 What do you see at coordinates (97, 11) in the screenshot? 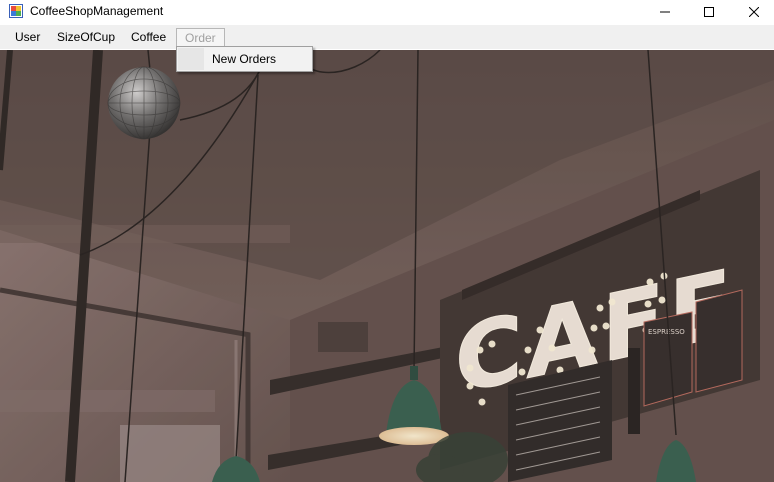
I see `window-title: CoffeeShopManagement` at bounding box center [97, 11].